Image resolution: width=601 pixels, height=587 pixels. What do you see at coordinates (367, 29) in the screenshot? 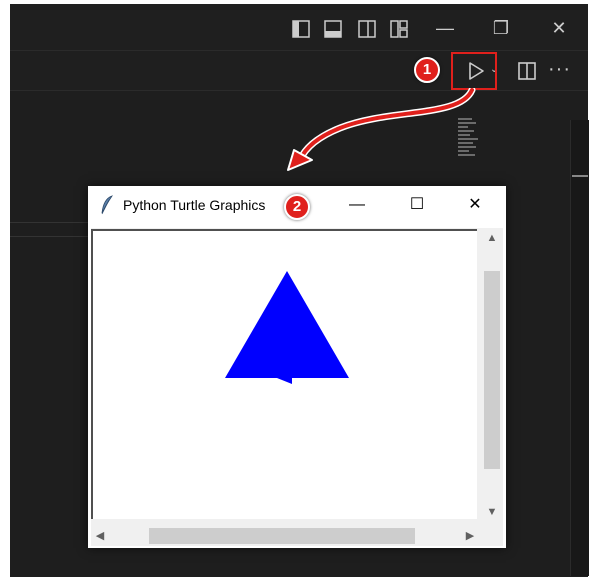
I see `toggle-secondary-sidebar-icon` at bounding box center [367, 29].